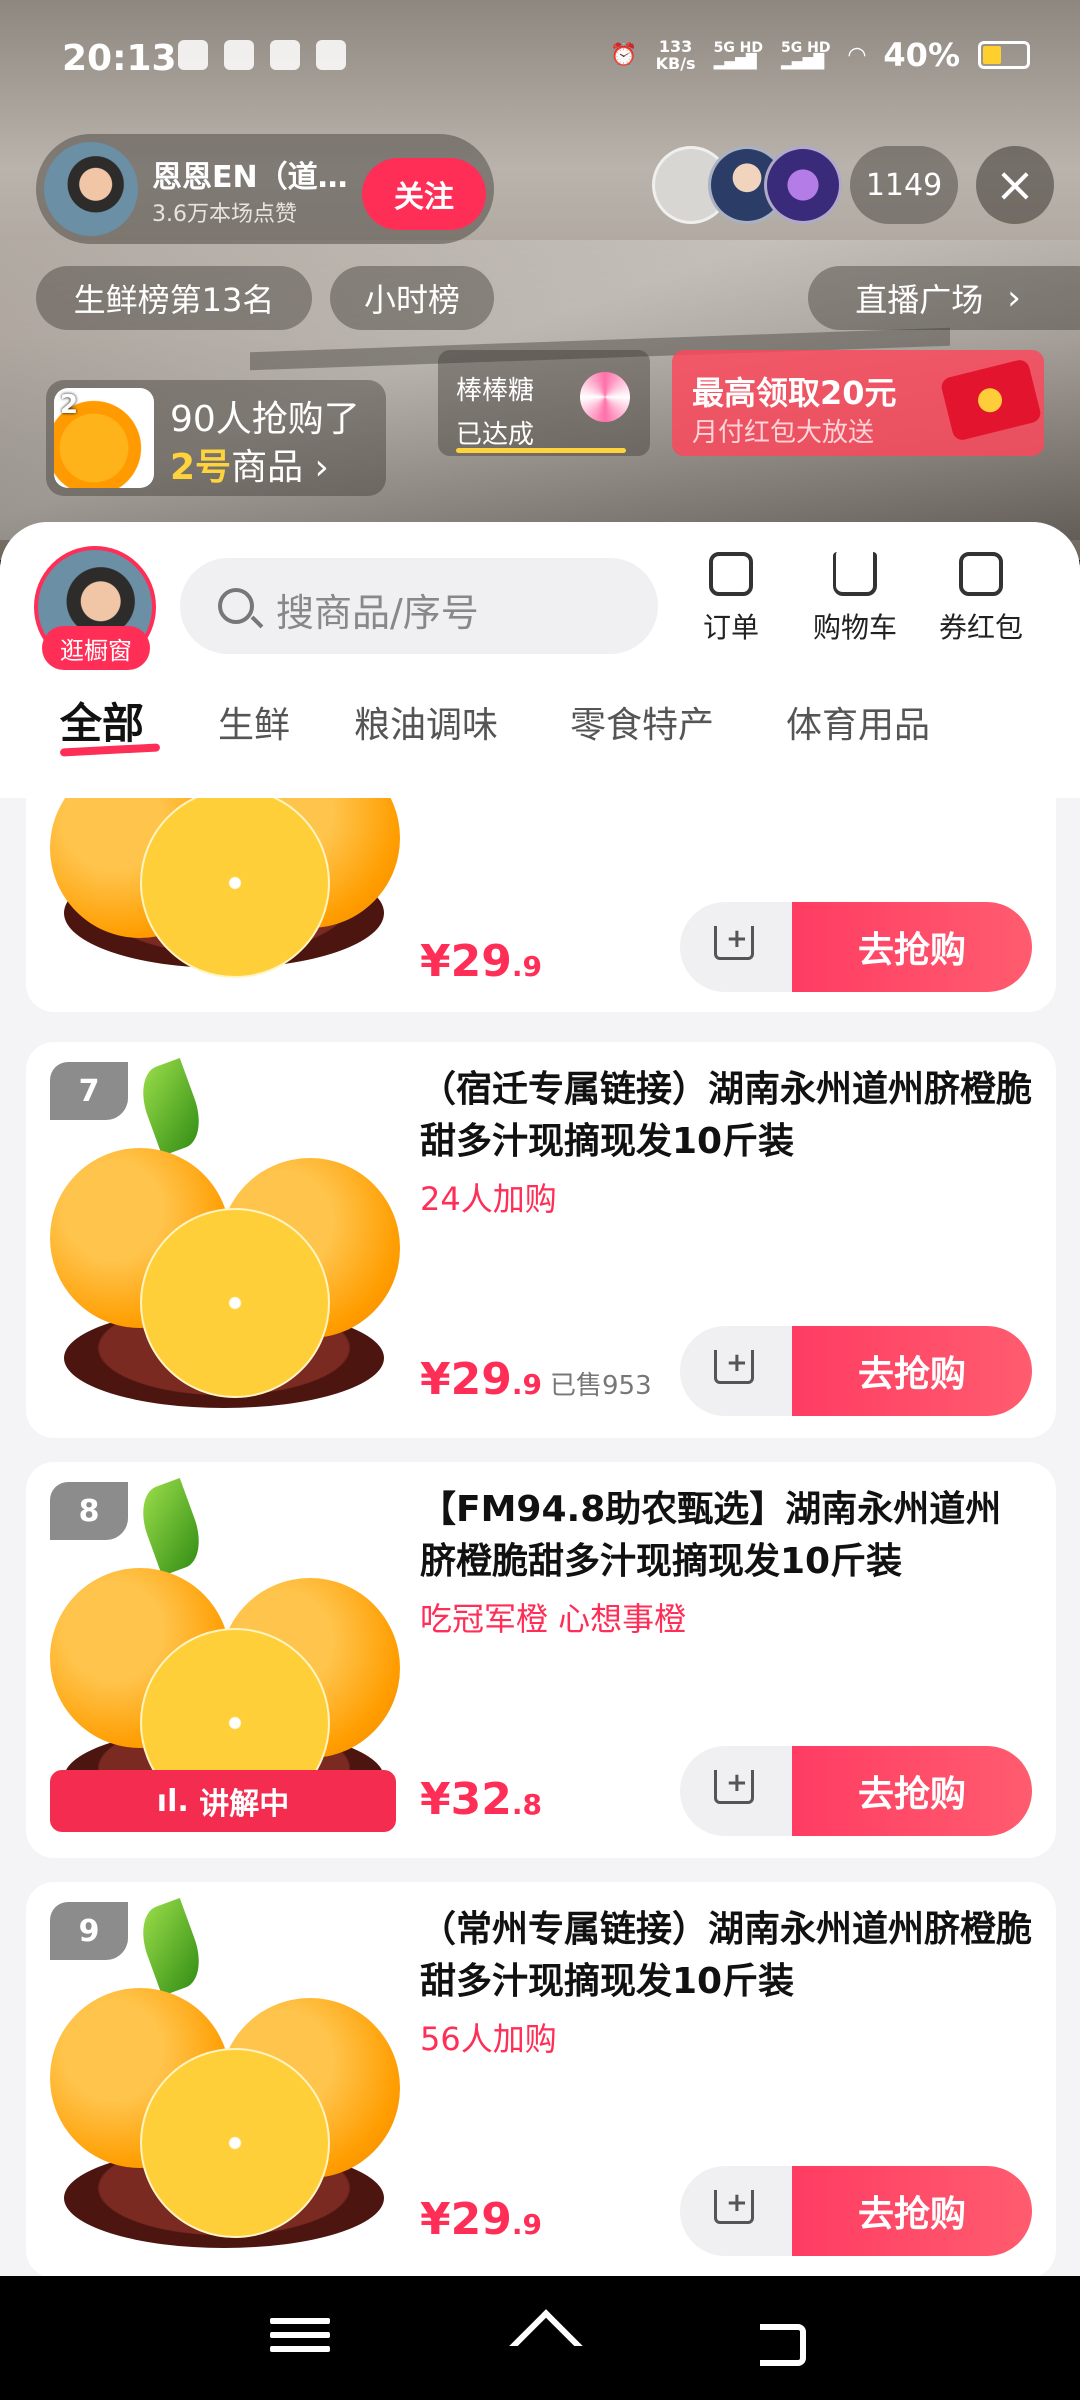 This screenshot has width=1080, height=2400. What do you see at coordinates (747, 185) in the screenshot?
I see `top-viewers` at bounding box center [747, 185].